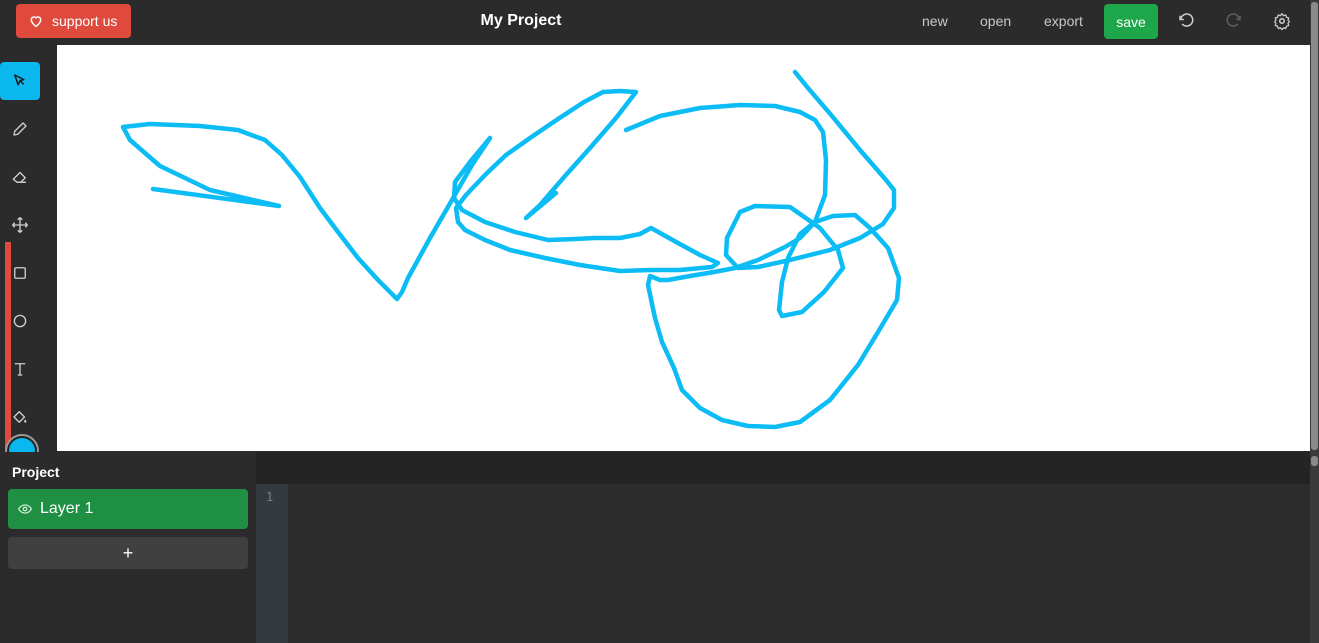  Describe the element at coordinates (1234, 21) in the screenshot. I see `redo-icon` at that location.